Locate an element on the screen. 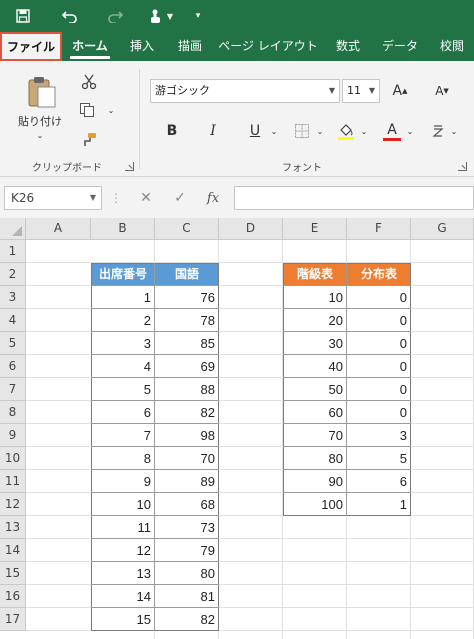  row-header-15: 15 is located at coordinates (13, 573).